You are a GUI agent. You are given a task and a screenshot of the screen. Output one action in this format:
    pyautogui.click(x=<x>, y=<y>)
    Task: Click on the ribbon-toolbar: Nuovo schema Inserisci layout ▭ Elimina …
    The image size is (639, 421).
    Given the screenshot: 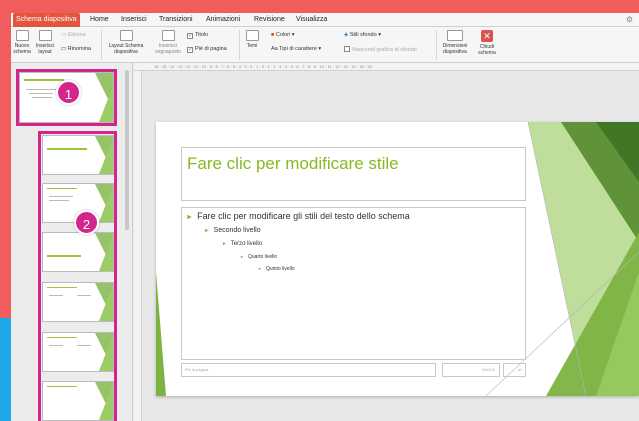 What is the action you would take?
    pyautogui.click(x=325, y=45)
    